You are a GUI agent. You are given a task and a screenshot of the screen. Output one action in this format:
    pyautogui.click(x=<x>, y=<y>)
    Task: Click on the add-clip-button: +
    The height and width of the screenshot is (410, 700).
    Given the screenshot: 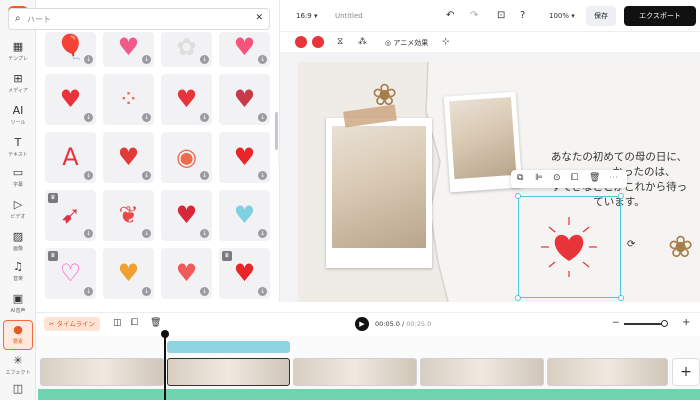 What is the action you would take?
    pyautogui.click(x=686, y=372)
    